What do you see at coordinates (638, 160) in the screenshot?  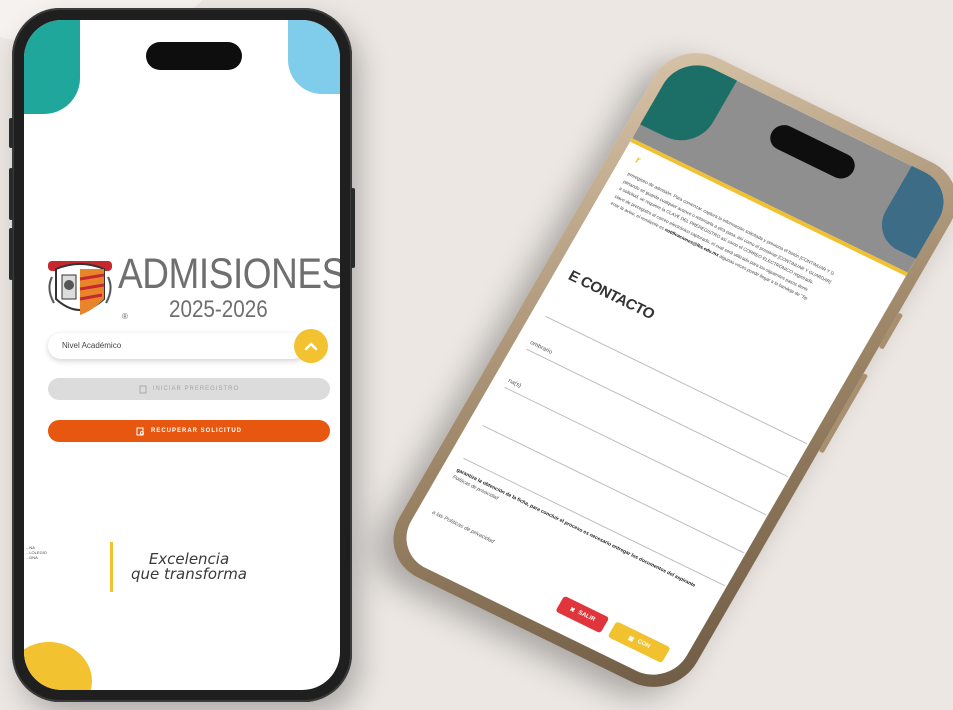 I see `form-heading: r` at bounding box center [638, 160].